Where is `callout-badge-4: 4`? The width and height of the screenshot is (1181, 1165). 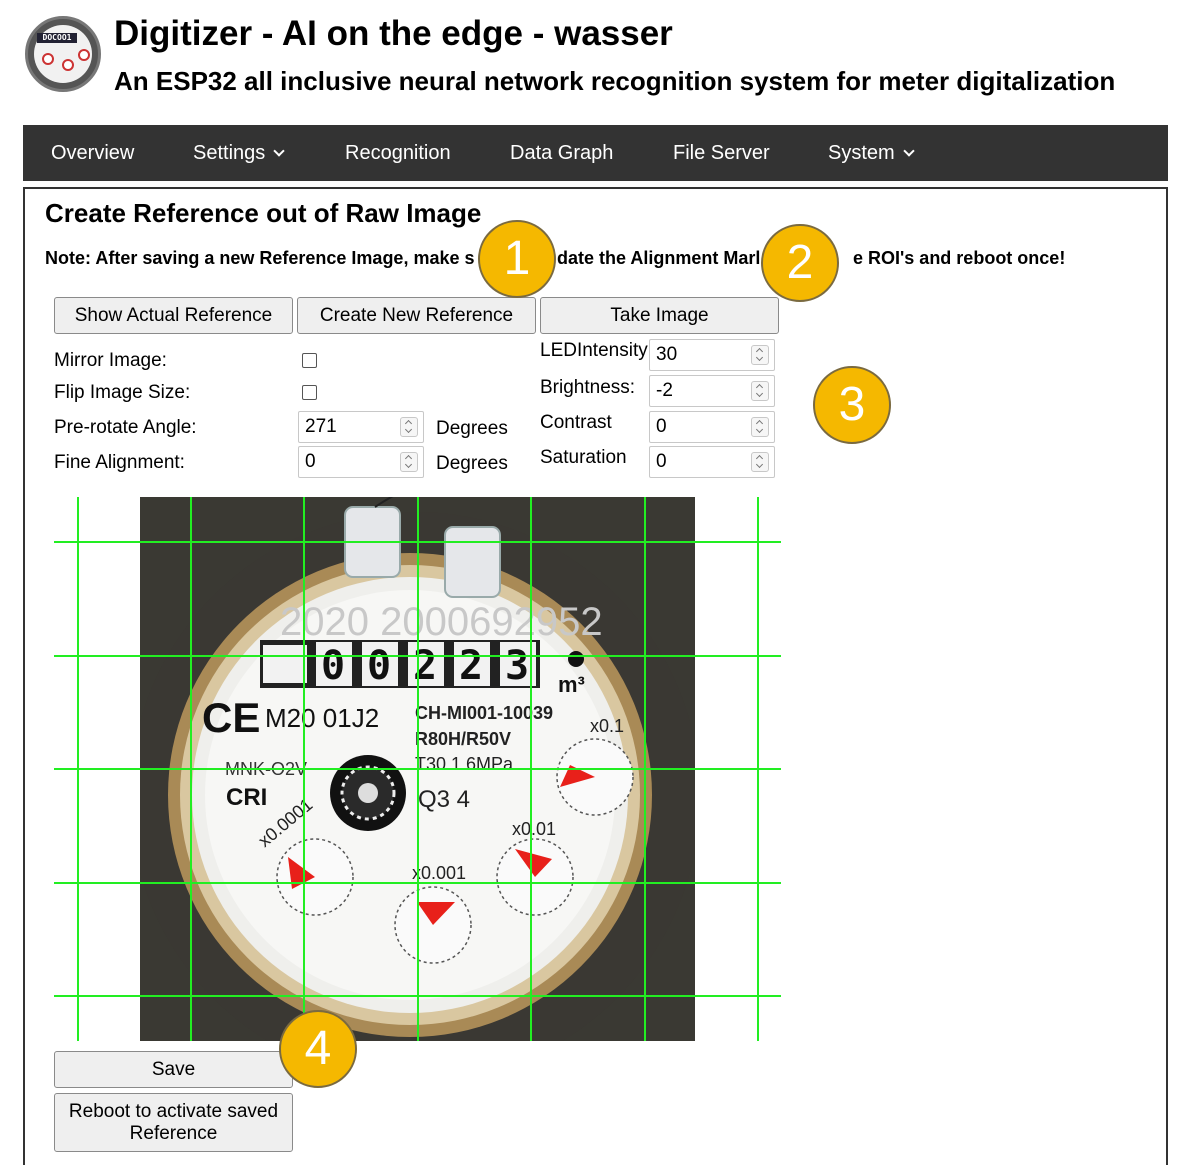
callout-badge-4: 4 is located at coordinates (318, 1049).